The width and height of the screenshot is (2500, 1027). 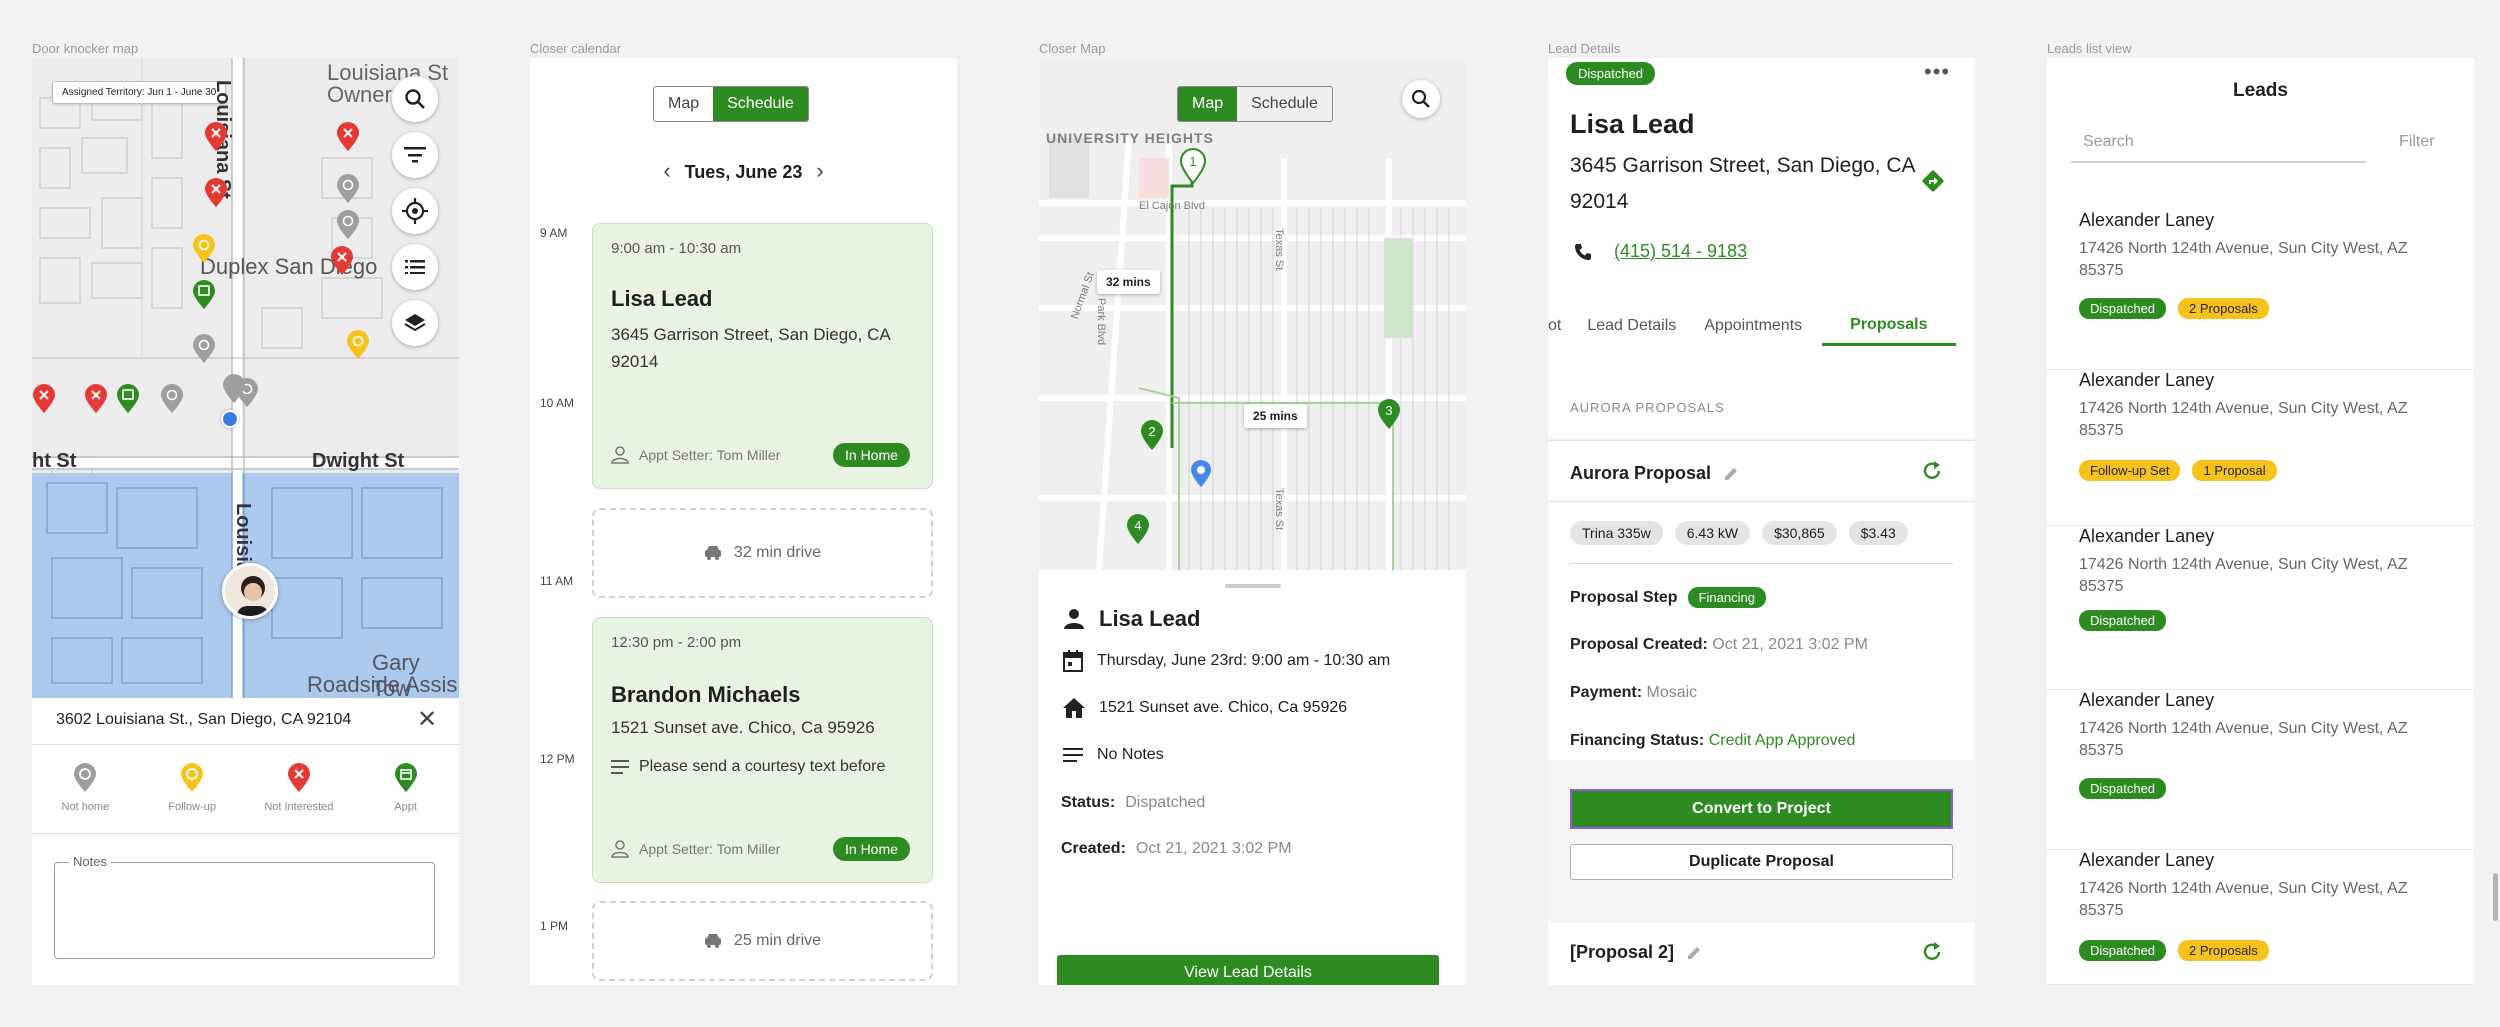 I want to click on drag-handle, so click(x=1253, y=586).